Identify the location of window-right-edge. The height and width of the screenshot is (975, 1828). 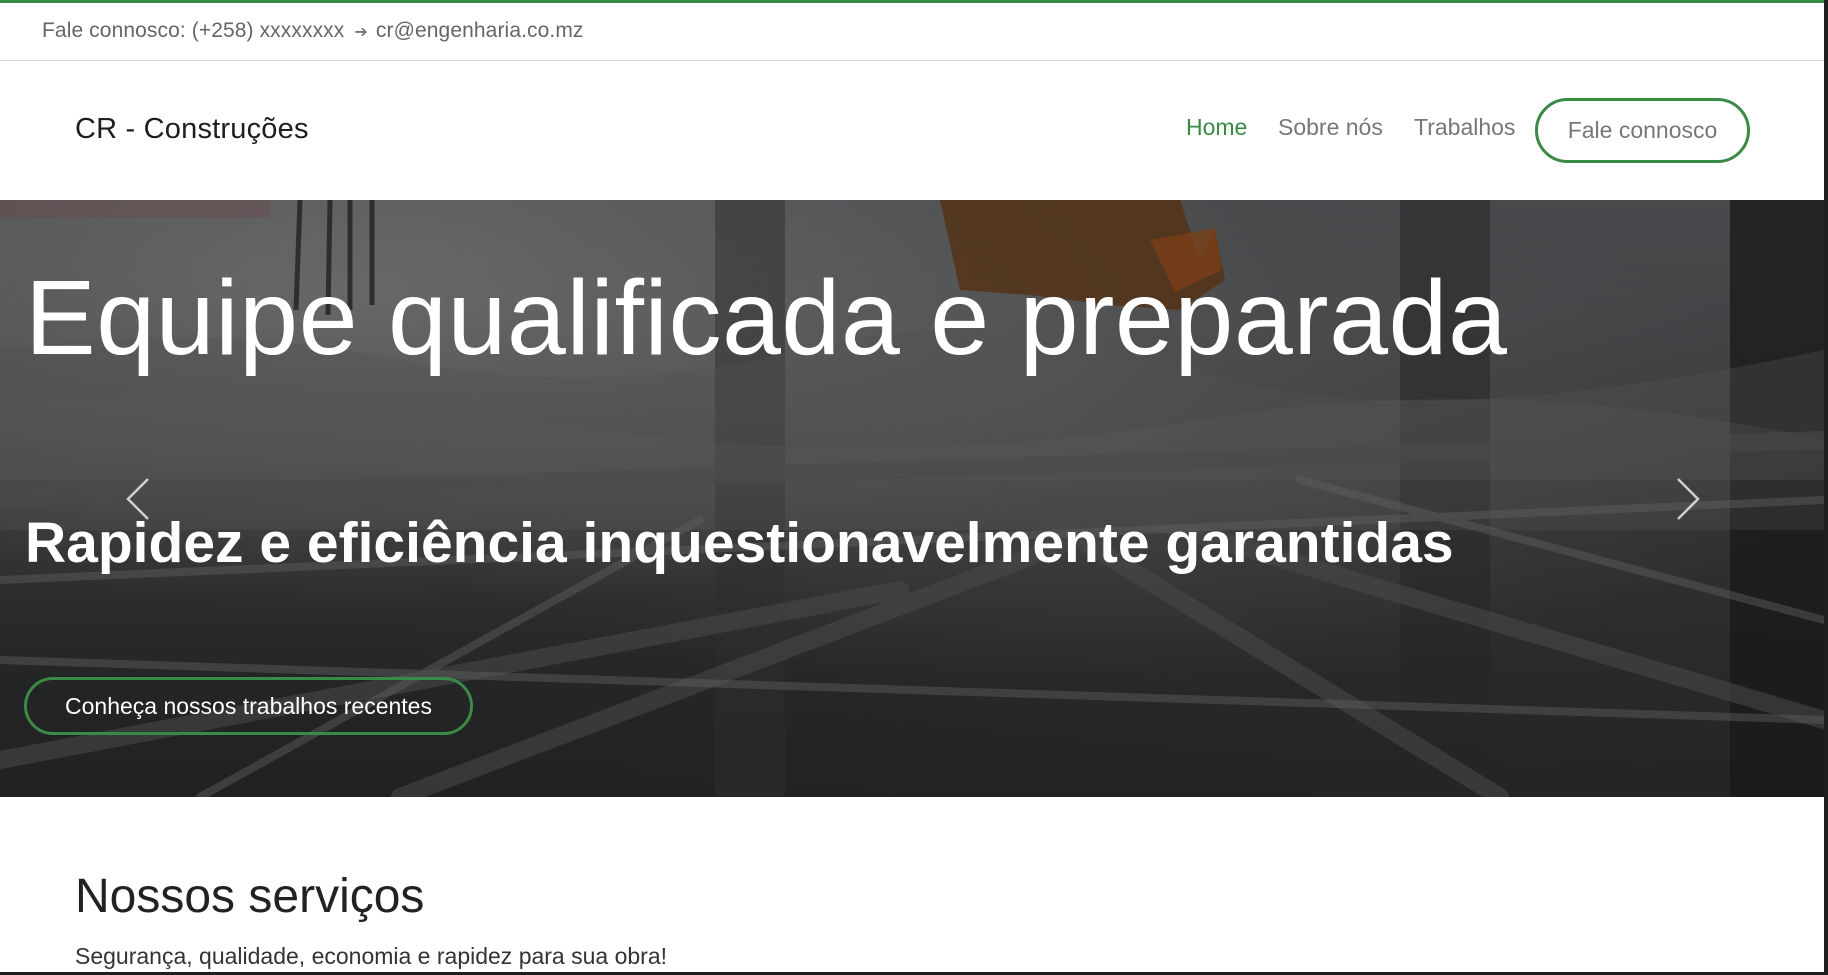
(1826, 487).